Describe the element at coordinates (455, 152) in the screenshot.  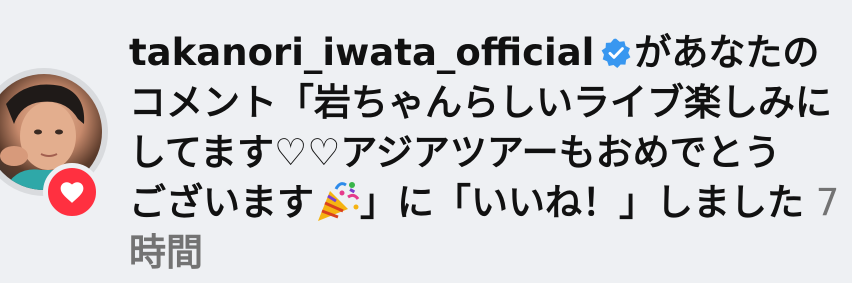
I see `notification-line-3: してます♡♡アジアツアーもおめでとう` at that location.